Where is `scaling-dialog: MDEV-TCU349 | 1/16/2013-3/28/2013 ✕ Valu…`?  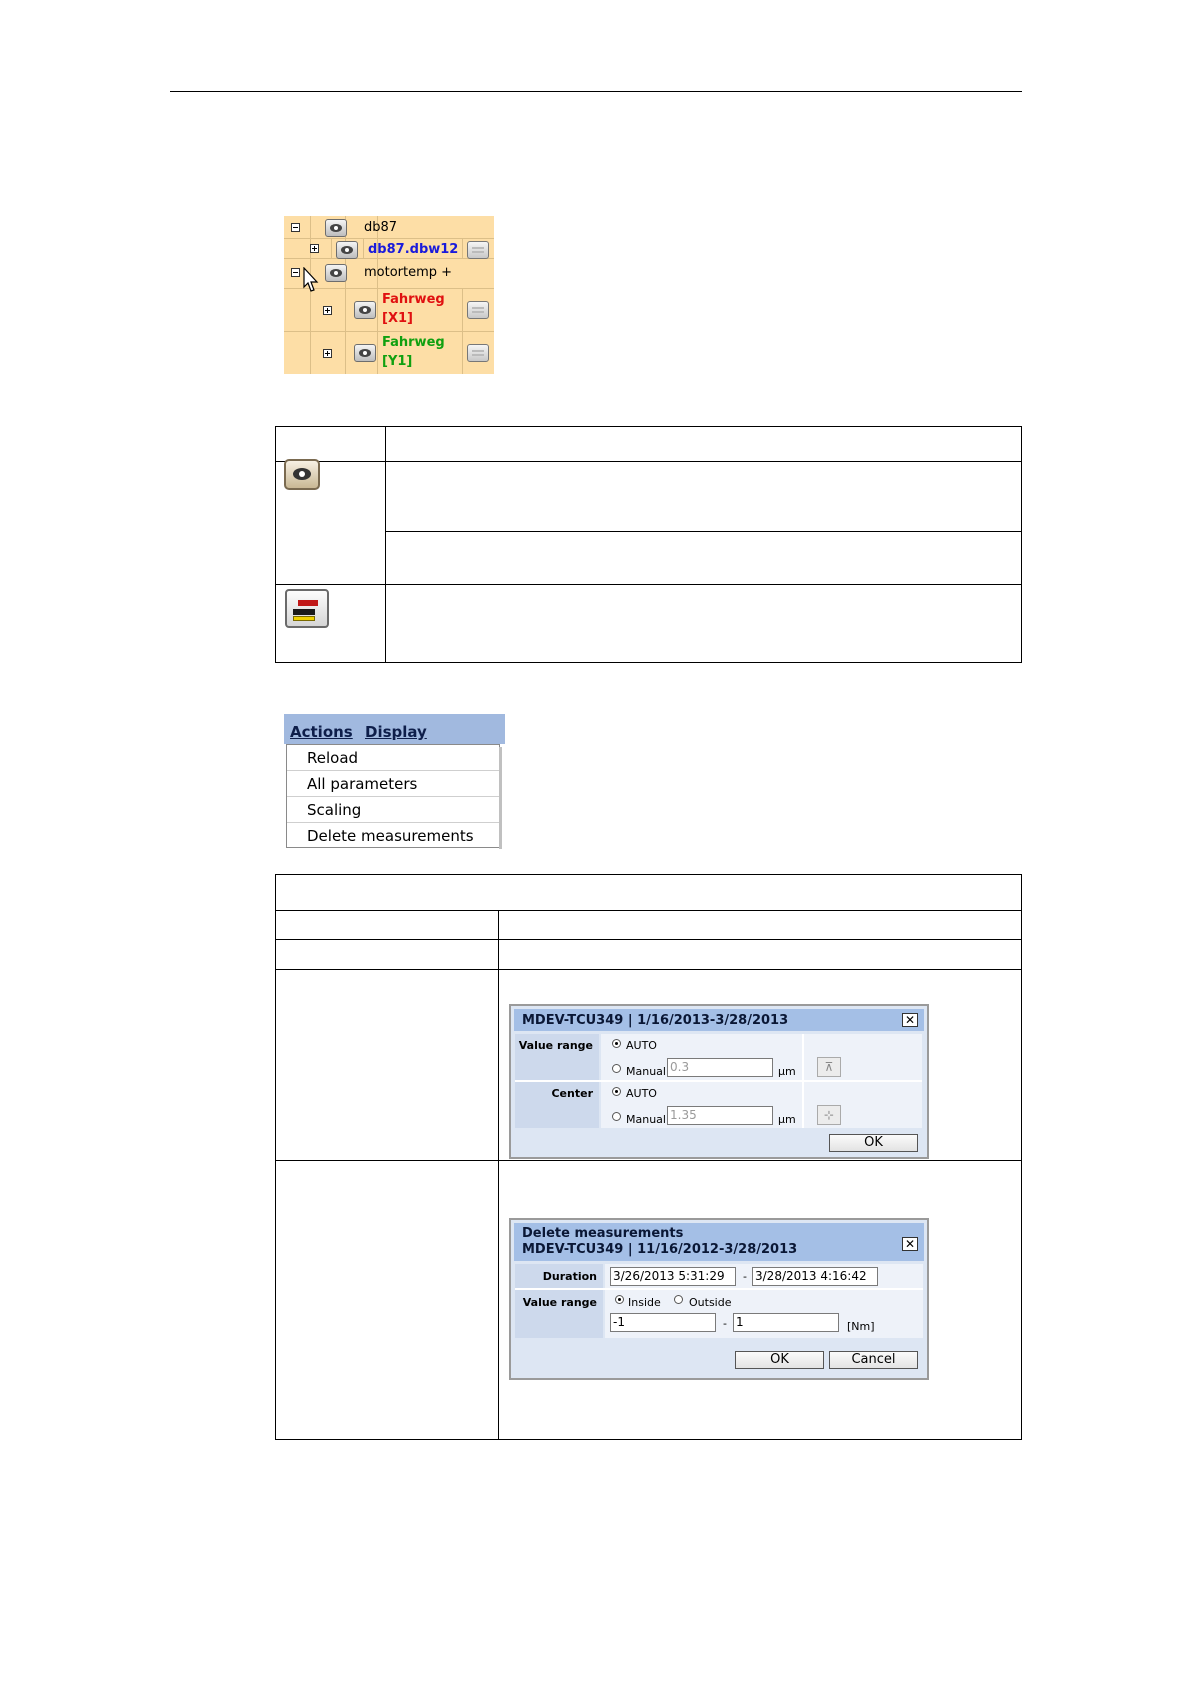 scaling-dialog: MDEV-TCU349 | 1/16/2013-3/28/2013 ✕ Valu… is located at coordinates (719, 1081).